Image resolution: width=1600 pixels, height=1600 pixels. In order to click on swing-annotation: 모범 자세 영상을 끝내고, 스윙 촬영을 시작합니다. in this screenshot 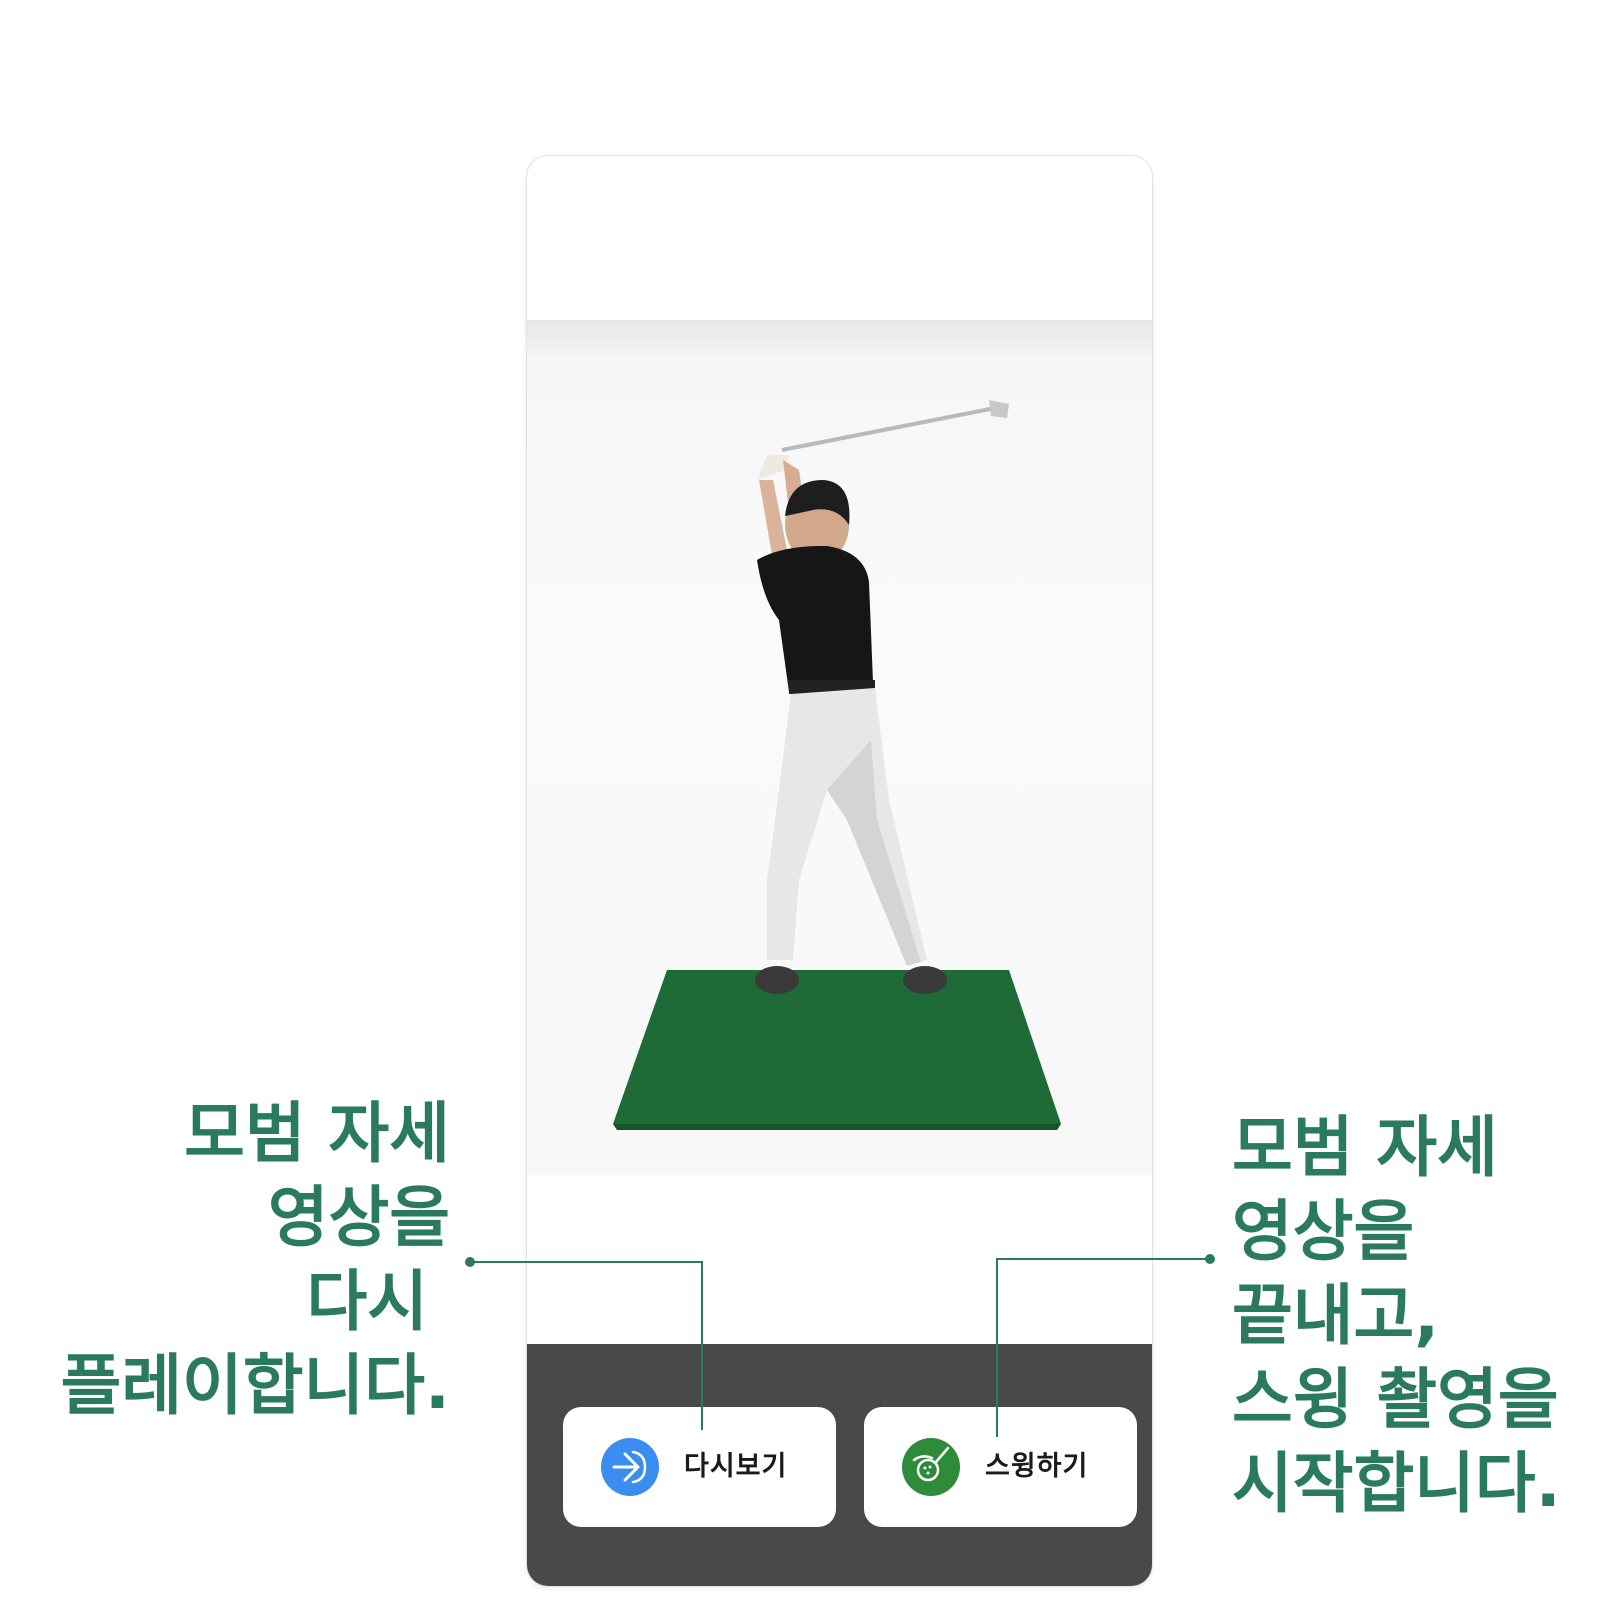, I will do `click(1396, 1316)`.